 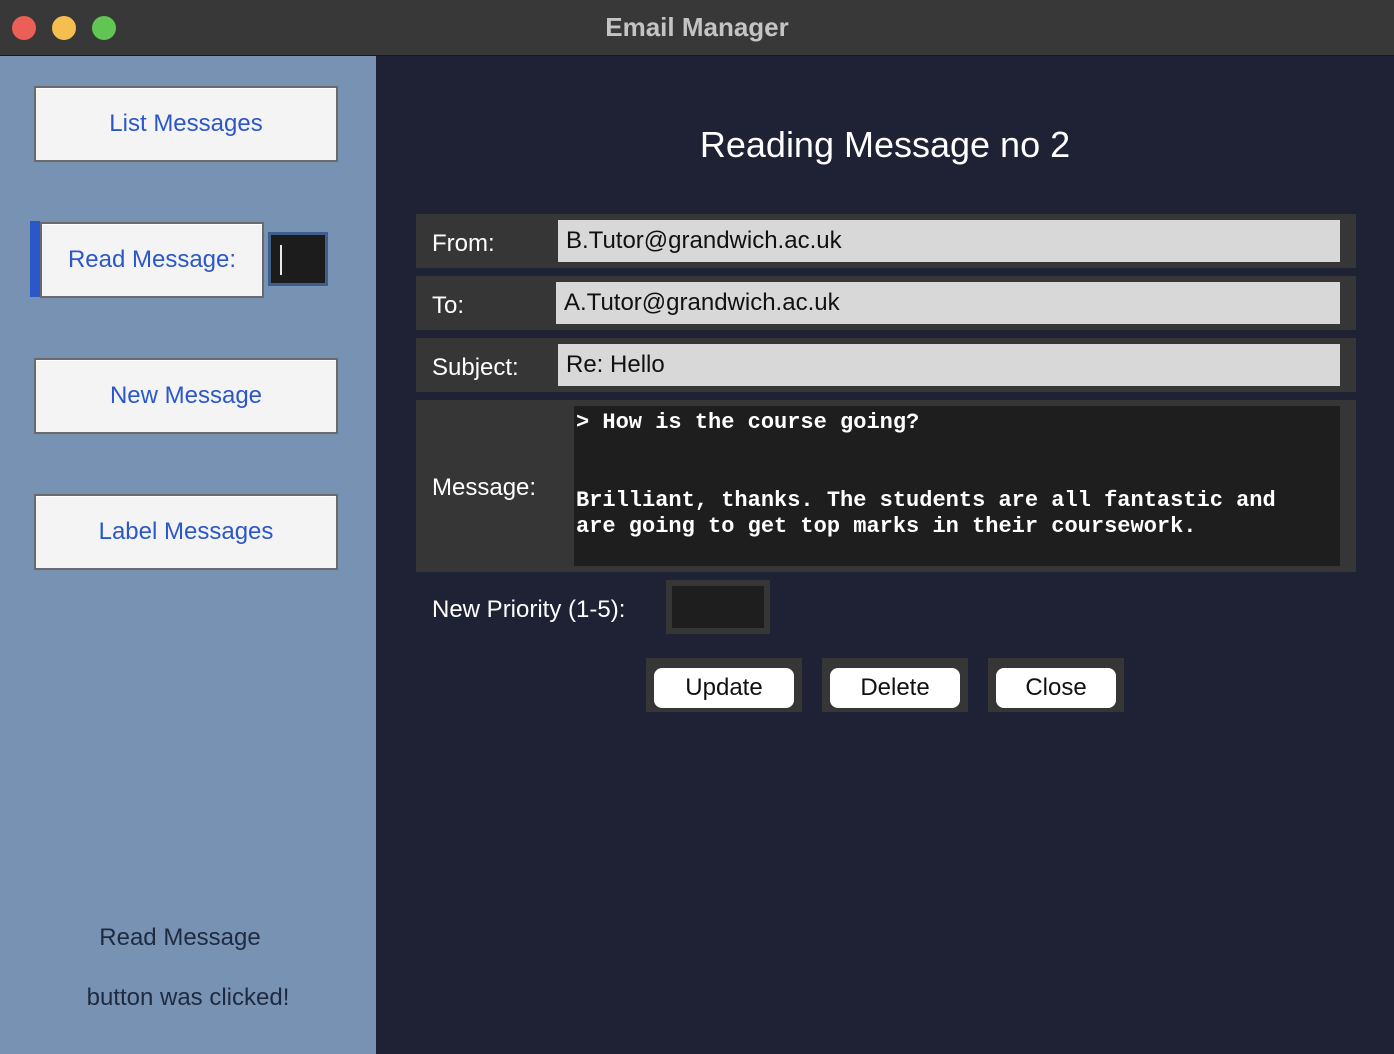 What do you see at coordinates (724, 688) in the screenshot?
I see `update-button: Update` at bounding box center [724, 688].